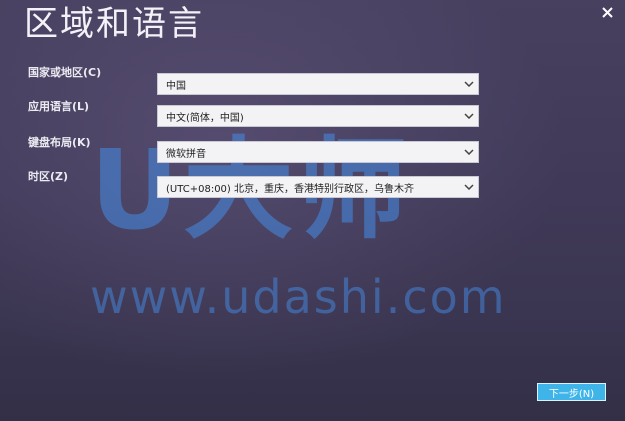 The width and height of the screenshot is (625, 421). Describe the element at coordinates (65, 72) in the screenshot. I see `country-label: 国家或地区(C)` at that location.